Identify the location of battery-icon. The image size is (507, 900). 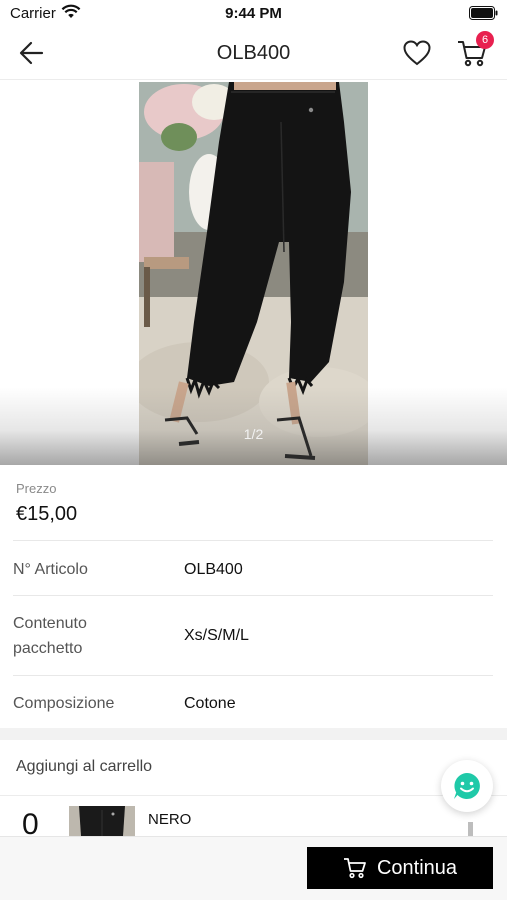
(484, 13).